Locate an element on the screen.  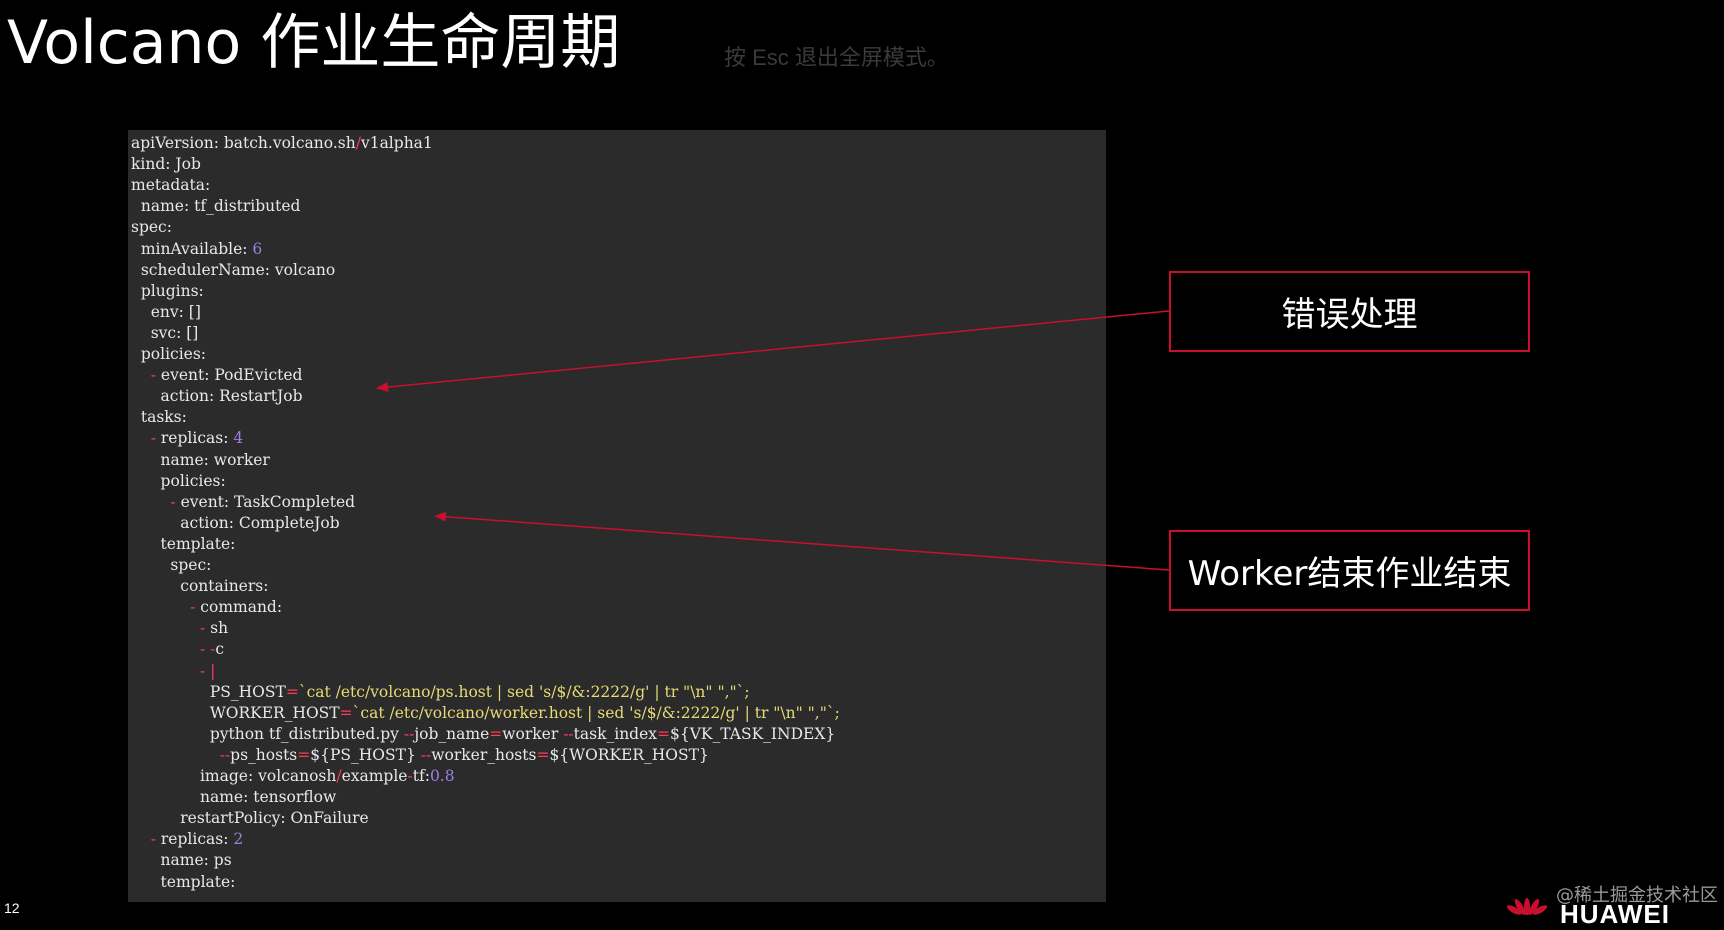
code-line: env: [] is located at coordinates (166, 312).